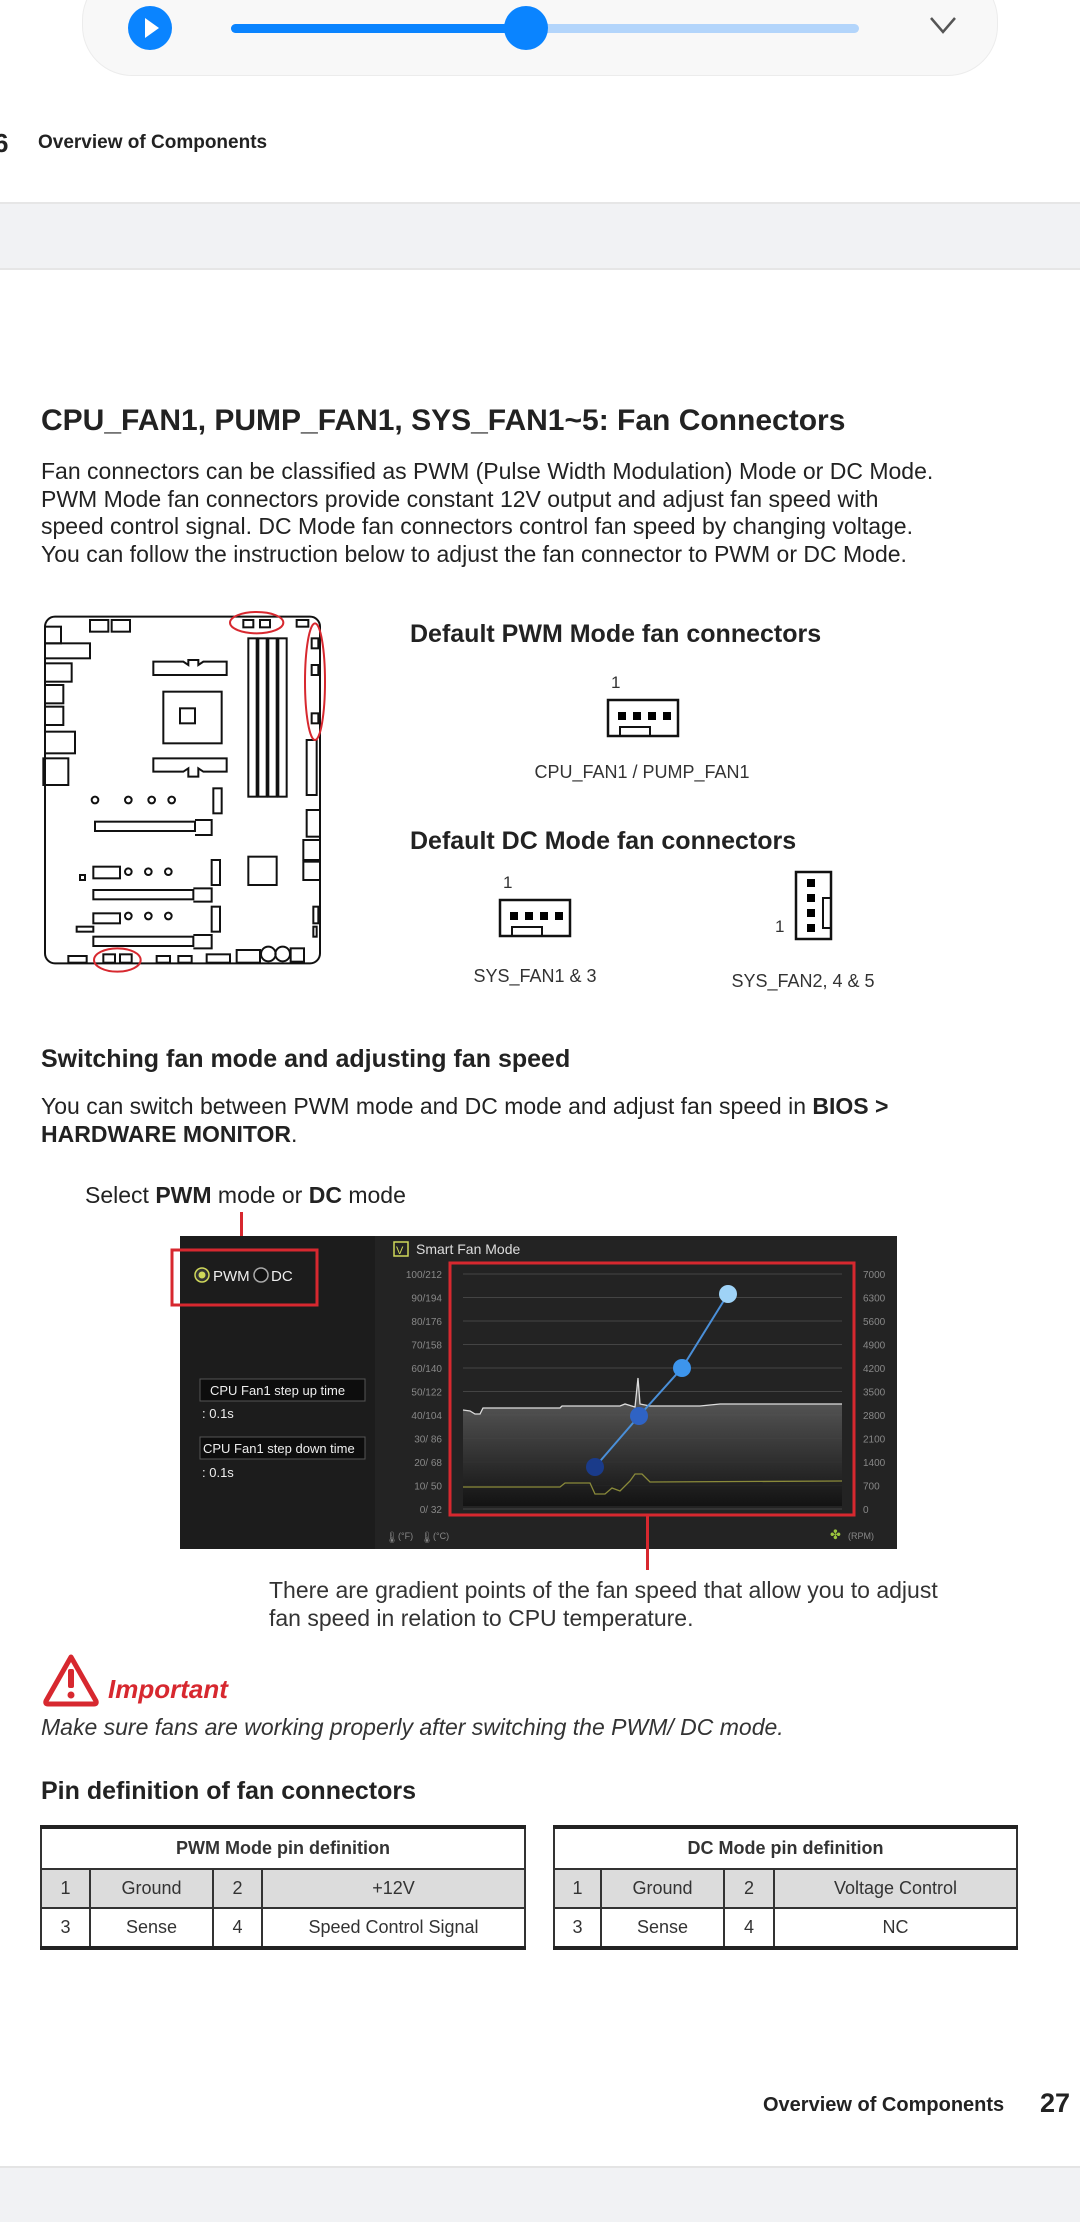 The height and width of the screenshot is (2222, 1080). I want to click on right-axis-tick: 4200, so click(874, 1369).